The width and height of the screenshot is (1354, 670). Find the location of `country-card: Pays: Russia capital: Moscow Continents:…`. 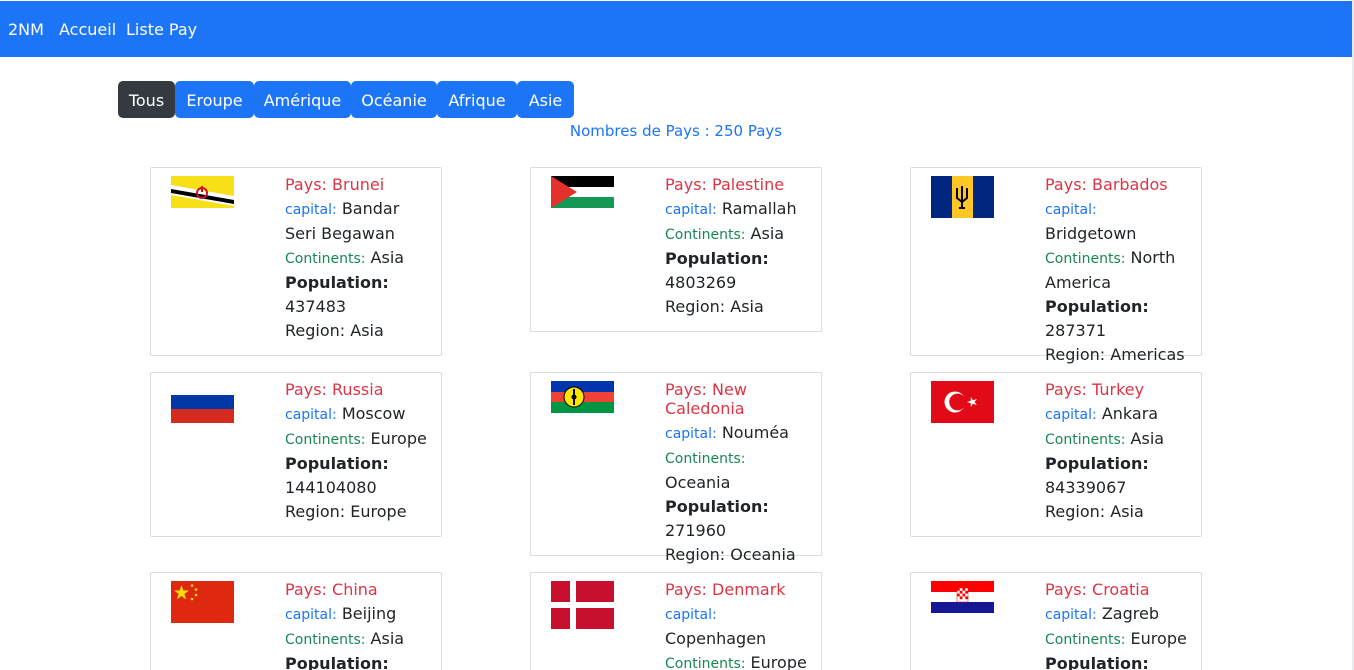

country-card: Pays: Russia capital: Moscow Continents:… is located at coordinates (296, 454).